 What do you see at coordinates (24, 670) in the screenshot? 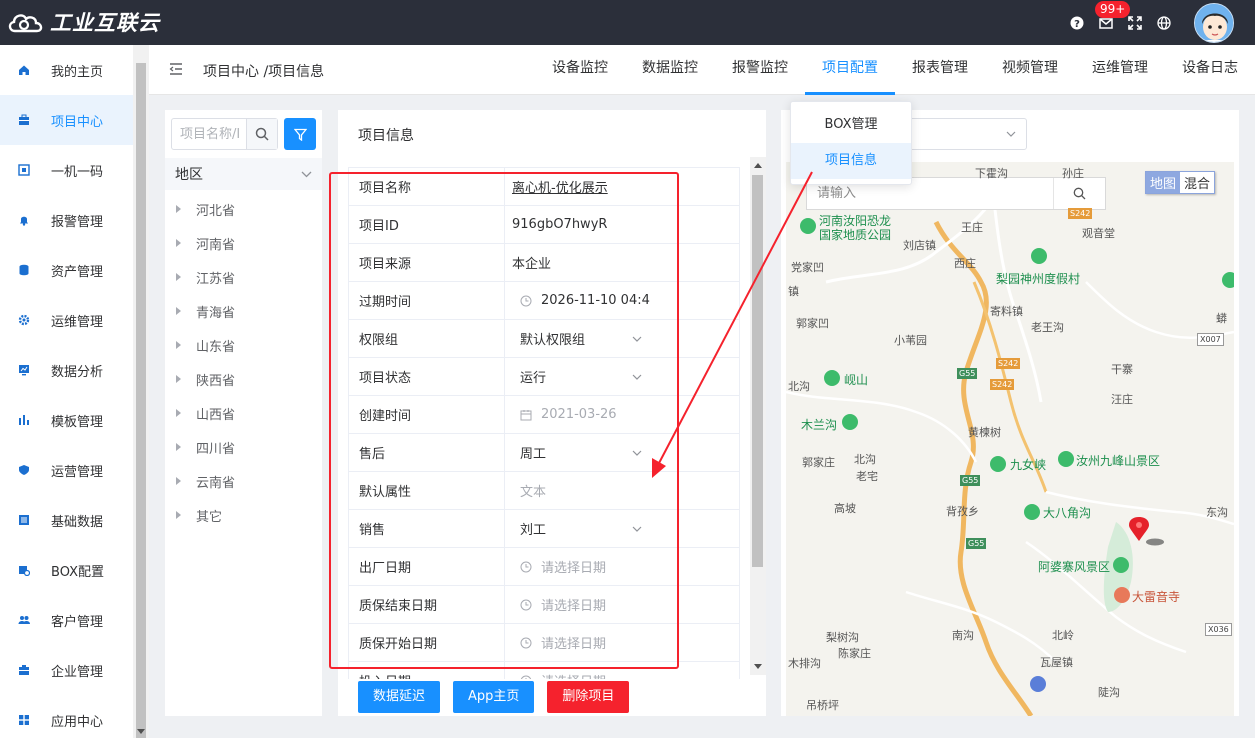
I see `building-icon` at bounding box center [24, 670].